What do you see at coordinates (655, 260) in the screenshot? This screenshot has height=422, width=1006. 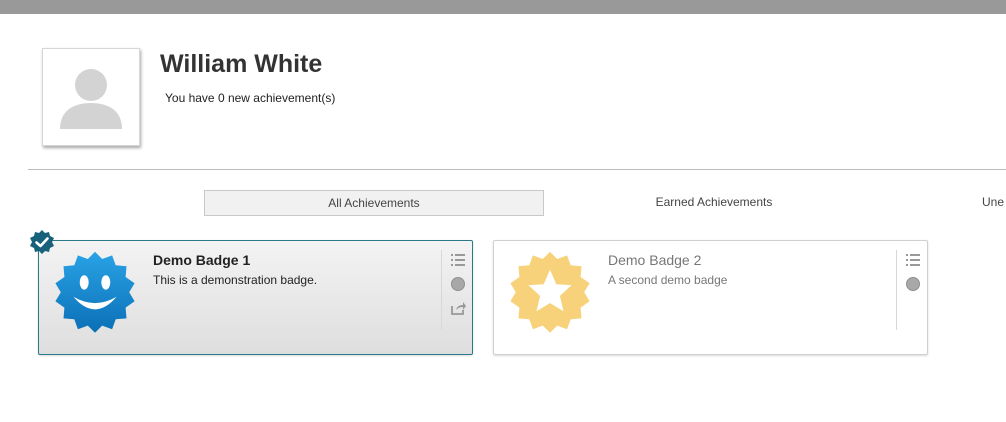 I see `badge-title: Demo Badge 2` at bounding box center [655, 260].